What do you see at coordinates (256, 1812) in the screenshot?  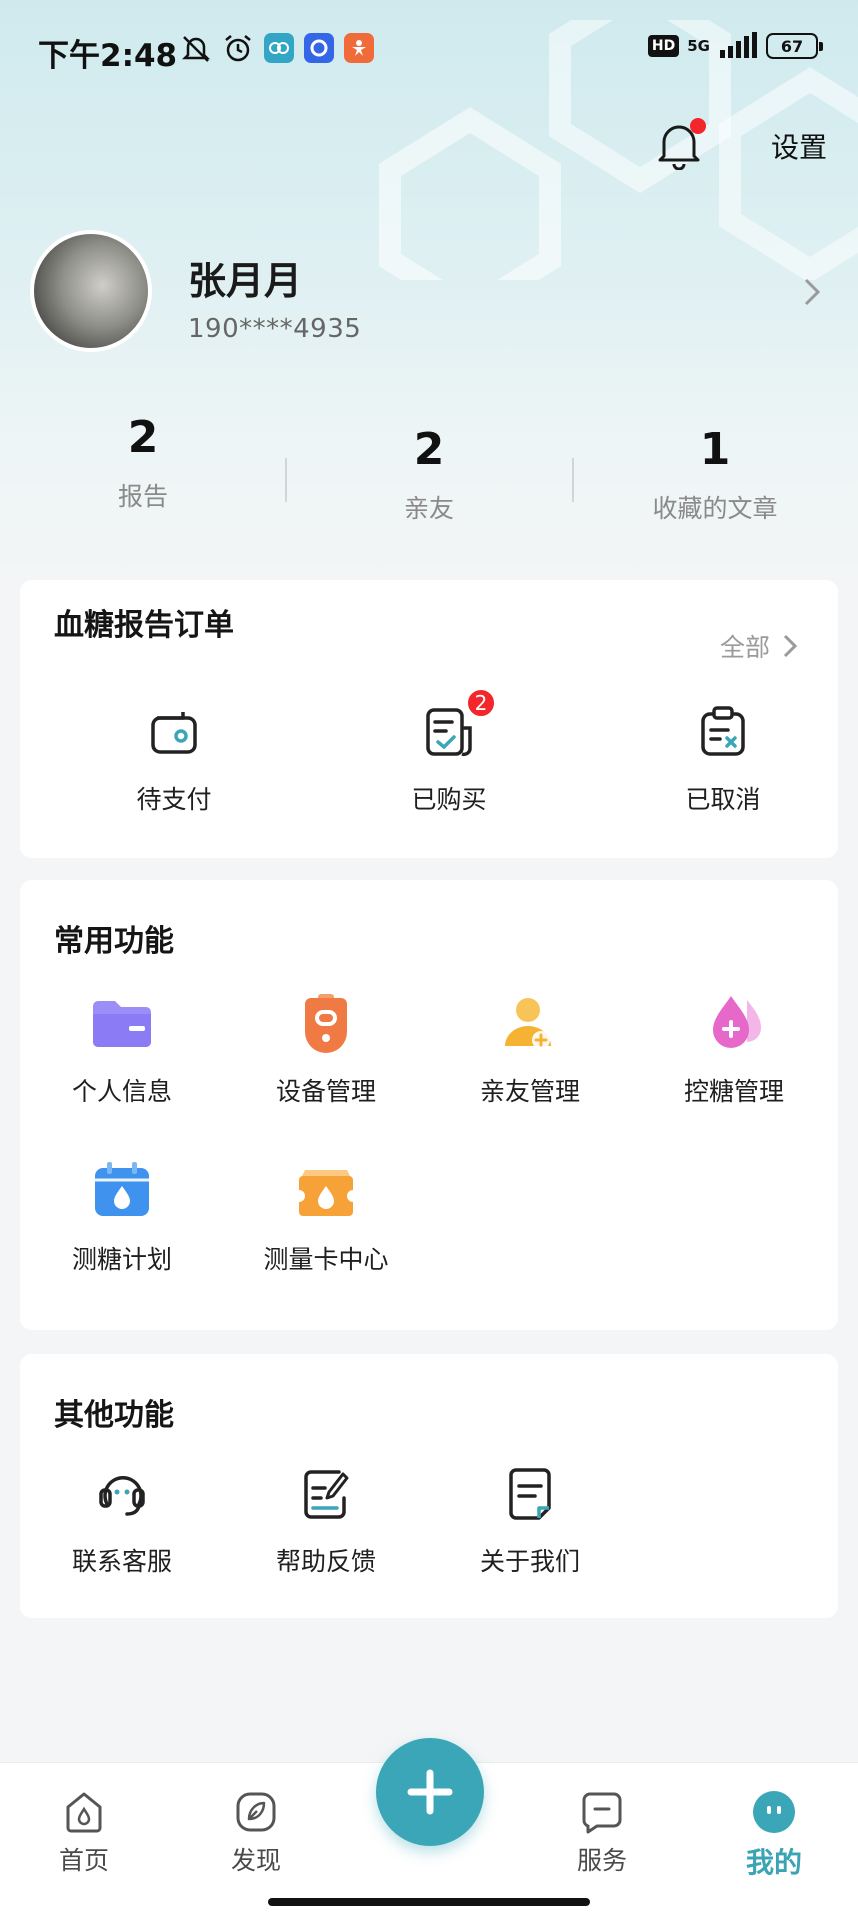 I see `discover-icon` at bounding box center [256, 1812].